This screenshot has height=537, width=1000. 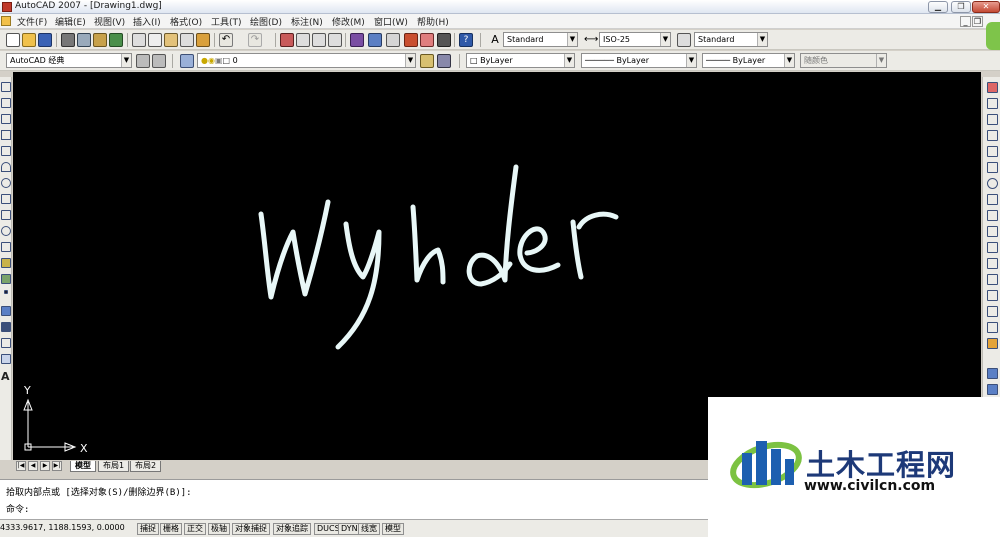 I want to click on text-style-dropdown: Standard ▼, so click(x=540, y=39).